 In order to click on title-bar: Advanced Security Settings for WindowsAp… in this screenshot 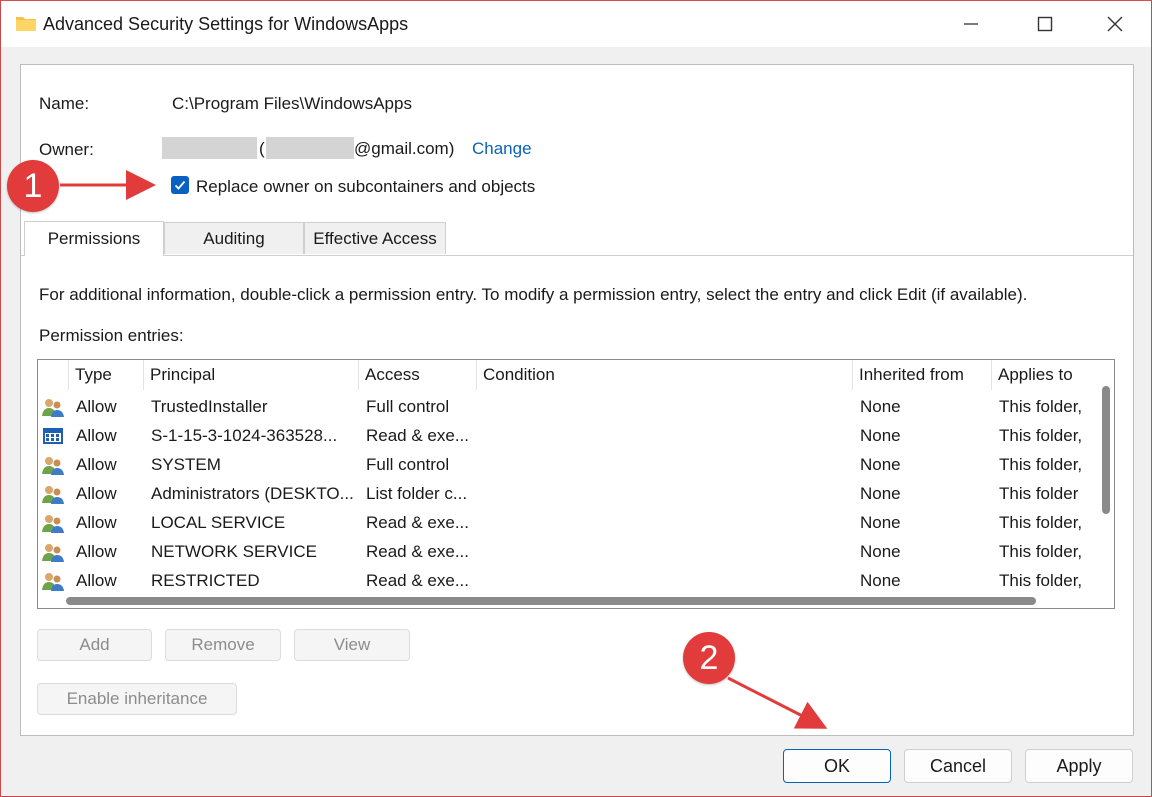, I will do `click(576, 24)`.